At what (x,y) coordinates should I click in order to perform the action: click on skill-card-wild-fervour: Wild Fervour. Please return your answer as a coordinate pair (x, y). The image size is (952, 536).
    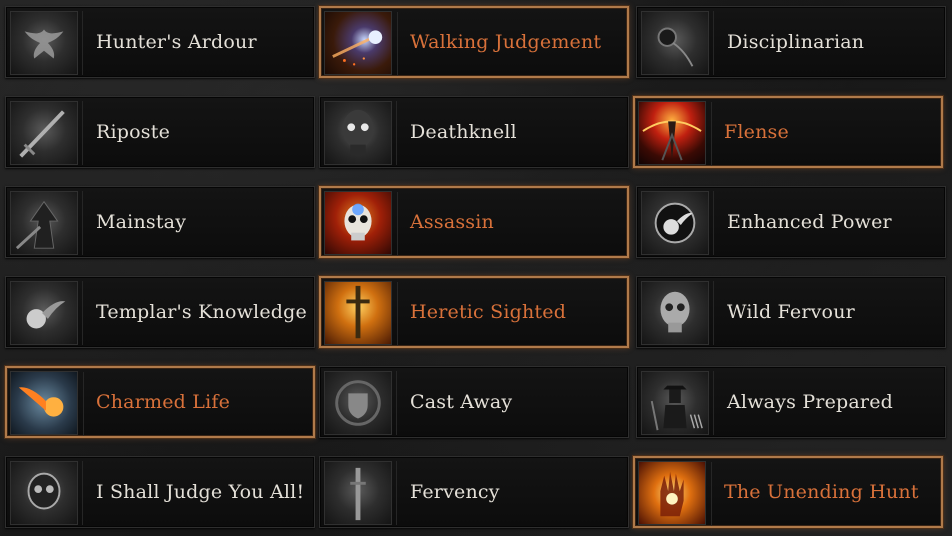
    Looking at the image, I should click on (791, 312).